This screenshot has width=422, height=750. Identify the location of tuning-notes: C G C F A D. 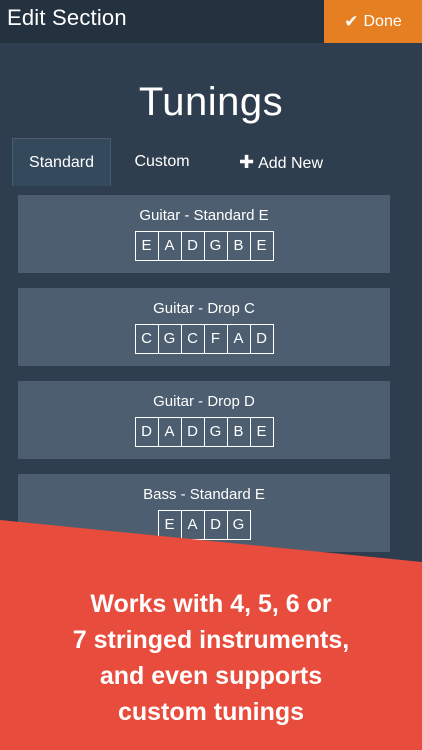
(204, 339).